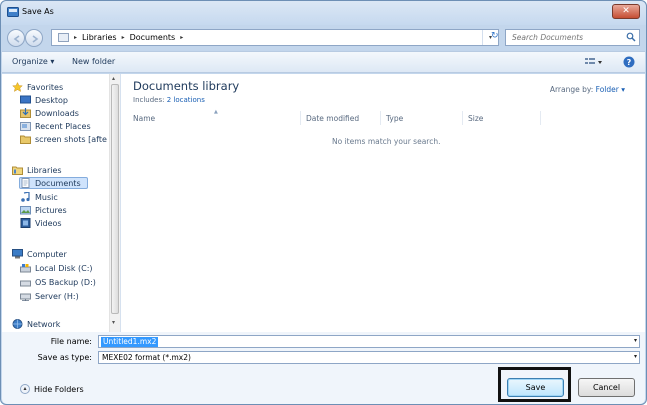 The width and height of the screenshot is (647, 405). I want to click on close-button: ✕, so click(626, 11).